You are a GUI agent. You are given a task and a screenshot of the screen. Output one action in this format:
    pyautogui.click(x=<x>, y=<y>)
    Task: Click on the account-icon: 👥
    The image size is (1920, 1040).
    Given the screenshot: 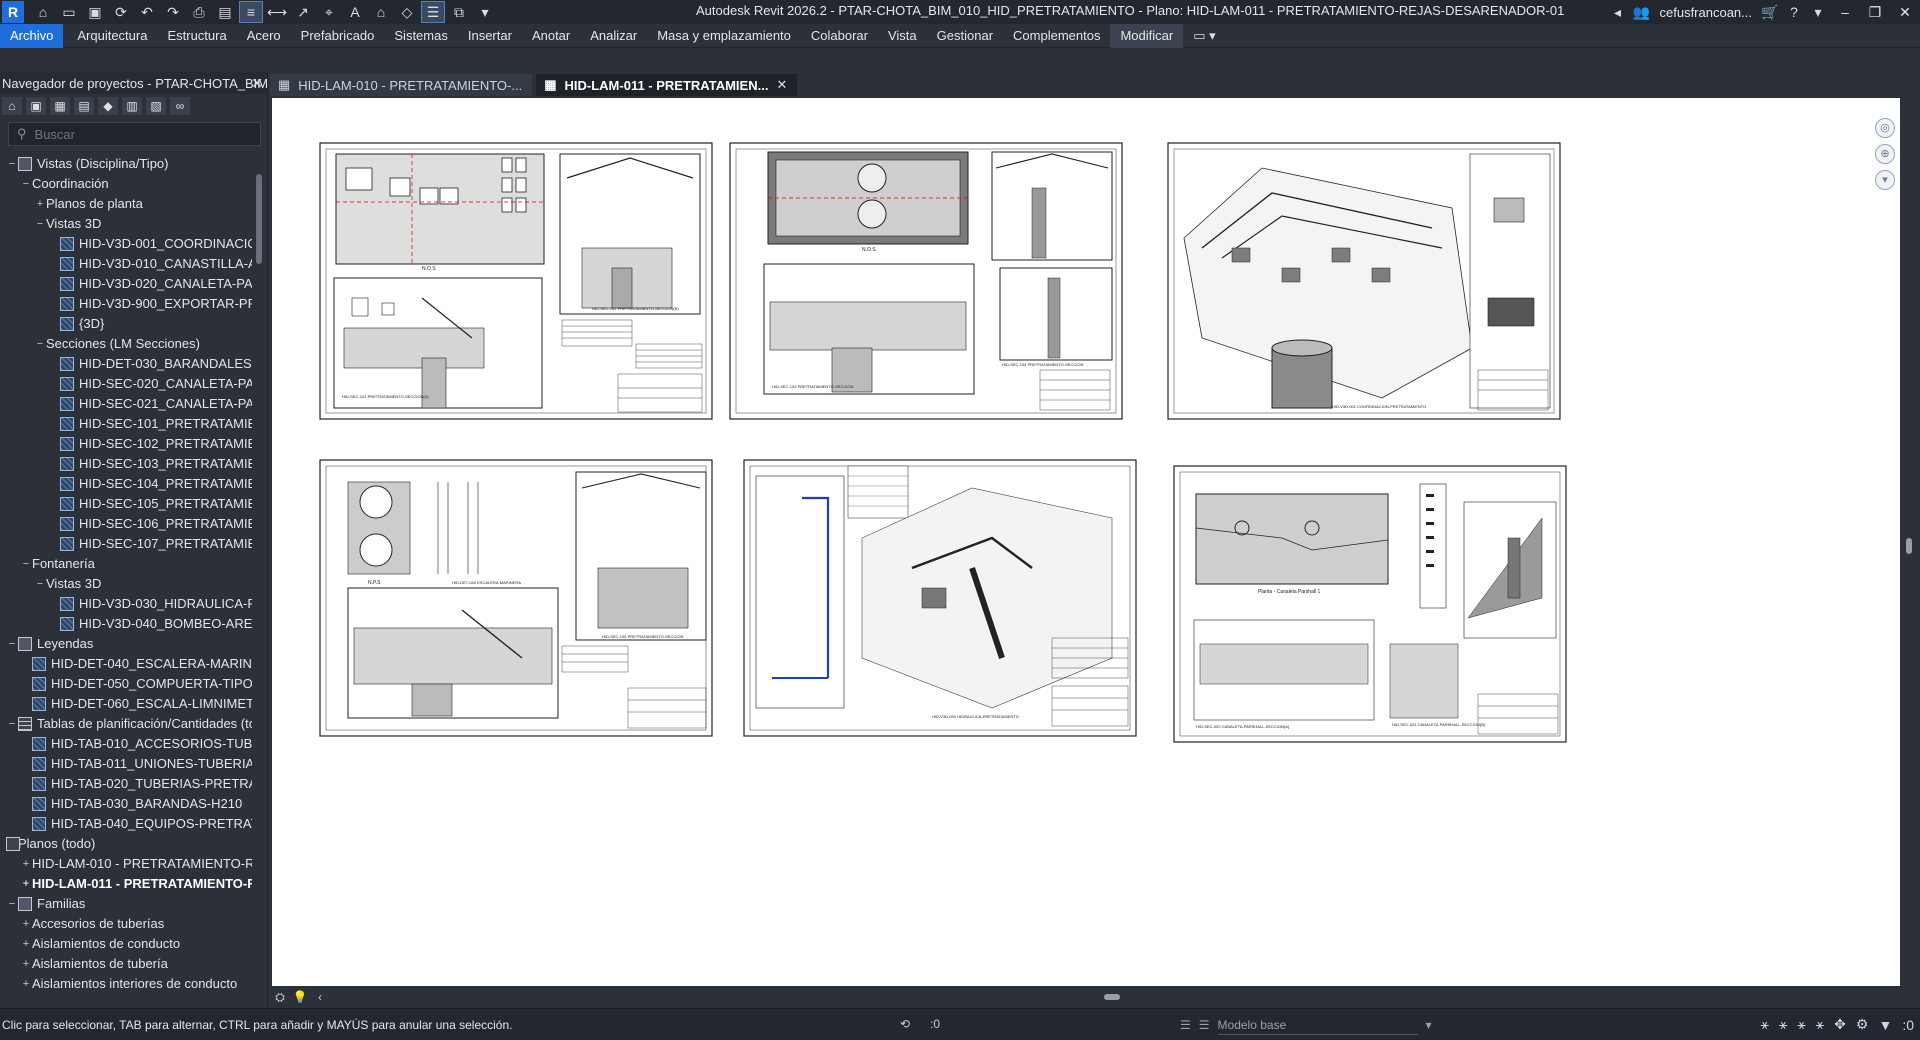 What is the action you would take?
    pyautogui.click(x=1642, y=12)
    